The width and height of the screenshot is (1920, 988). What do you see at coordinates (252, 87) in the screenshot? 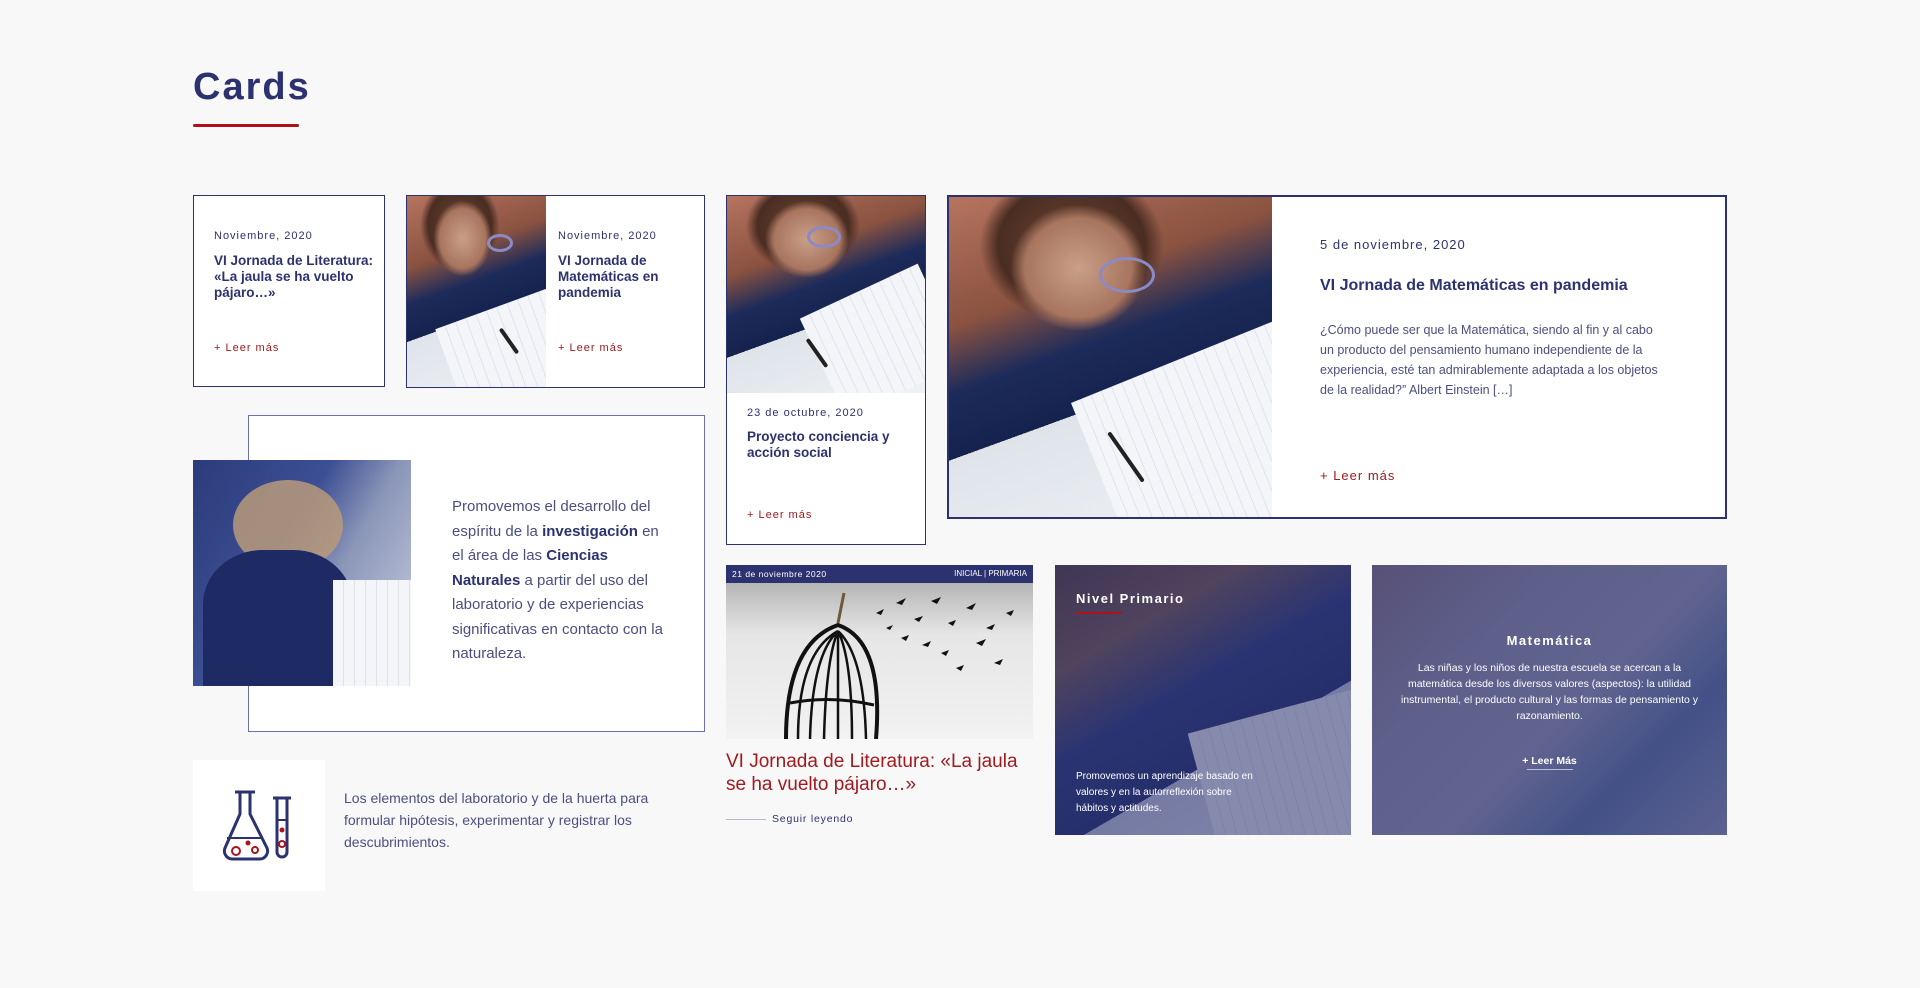
I see `page-title: Cards` at bounding box center [252, 87].